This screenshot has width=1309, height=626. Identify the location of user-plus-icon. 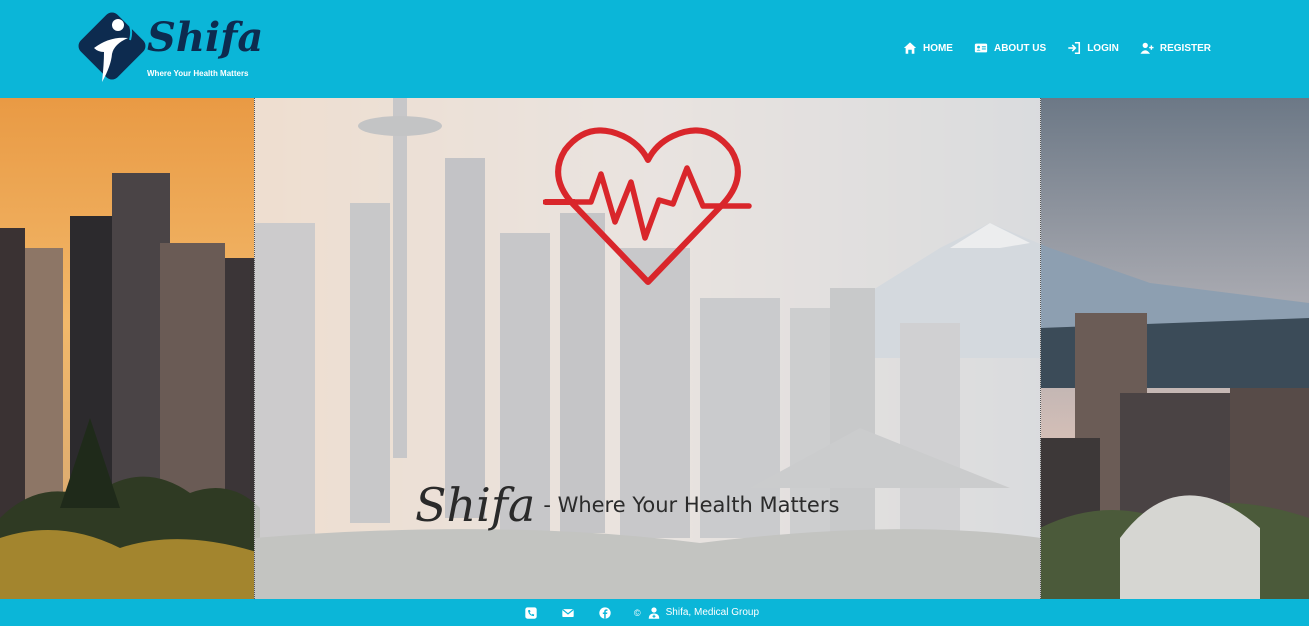
(1147, 48).